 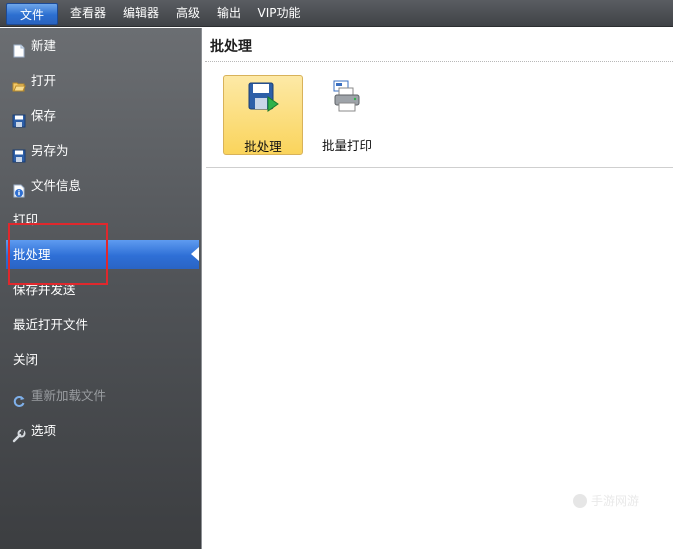 I want to click on sidebar-item-label: 重新加载文件, so click(x=69, y=395).